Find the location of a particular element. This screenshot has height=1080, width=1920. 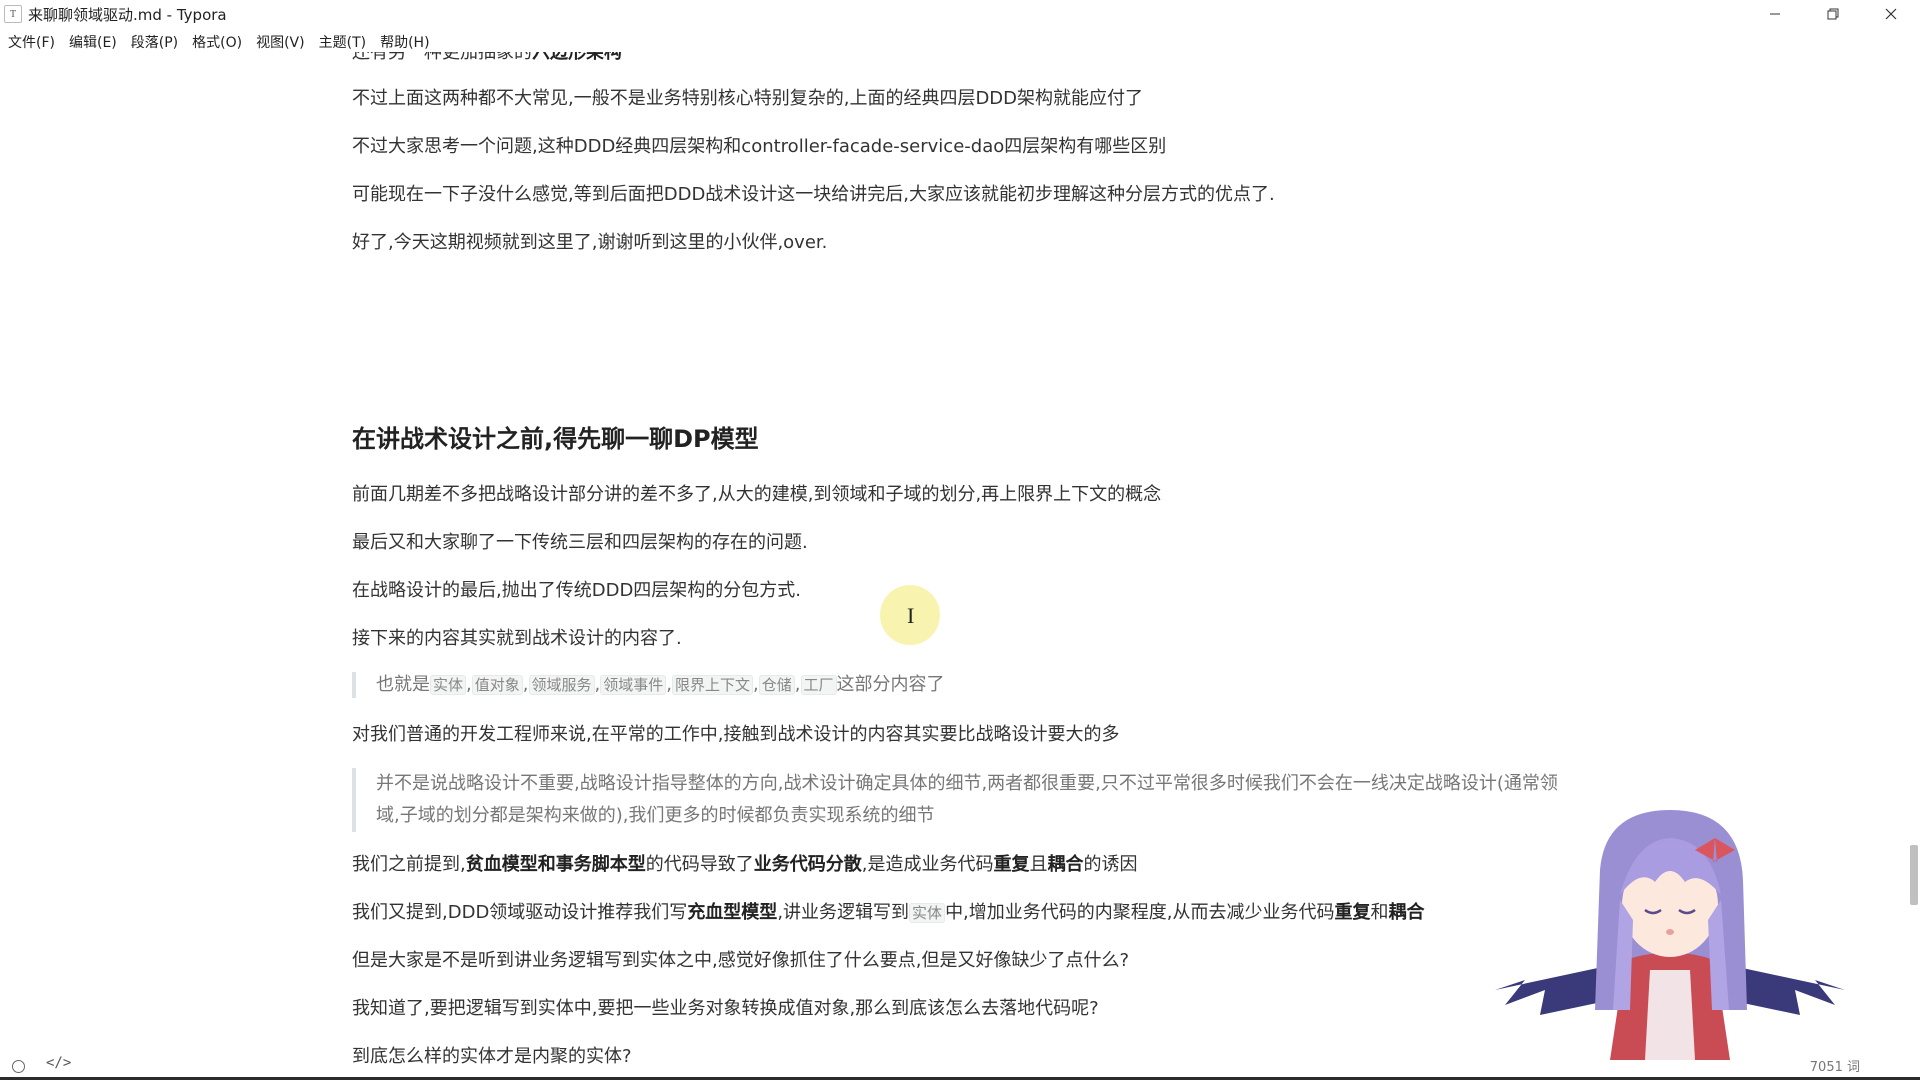

scrollbar-thumb is located at coordinates (1914, 875).